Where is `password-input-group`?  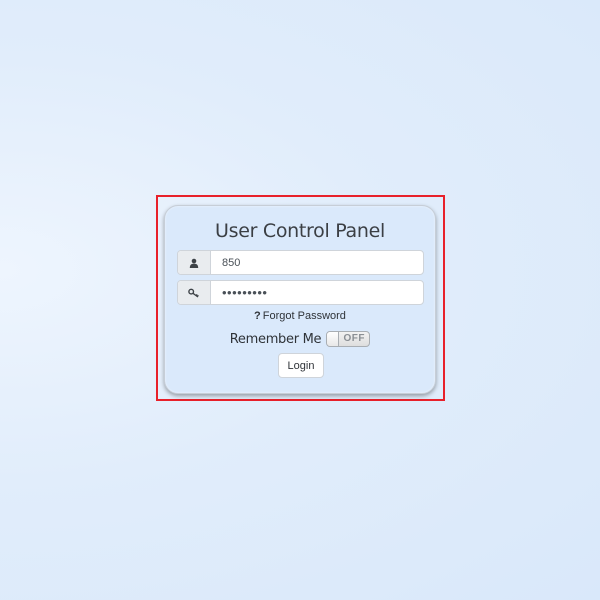 password-input-group is located at coordinates (300, 292).